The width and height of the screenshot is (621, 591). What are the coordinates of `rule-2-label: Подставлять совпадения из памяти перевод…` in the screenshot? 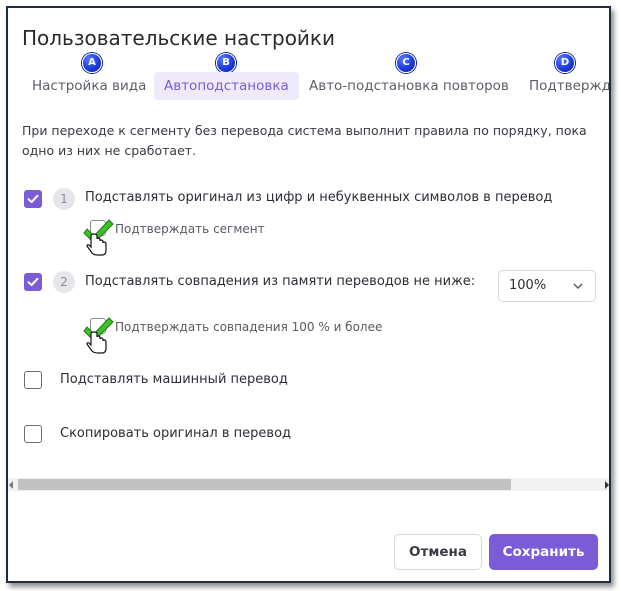 It's located at (280, 281).